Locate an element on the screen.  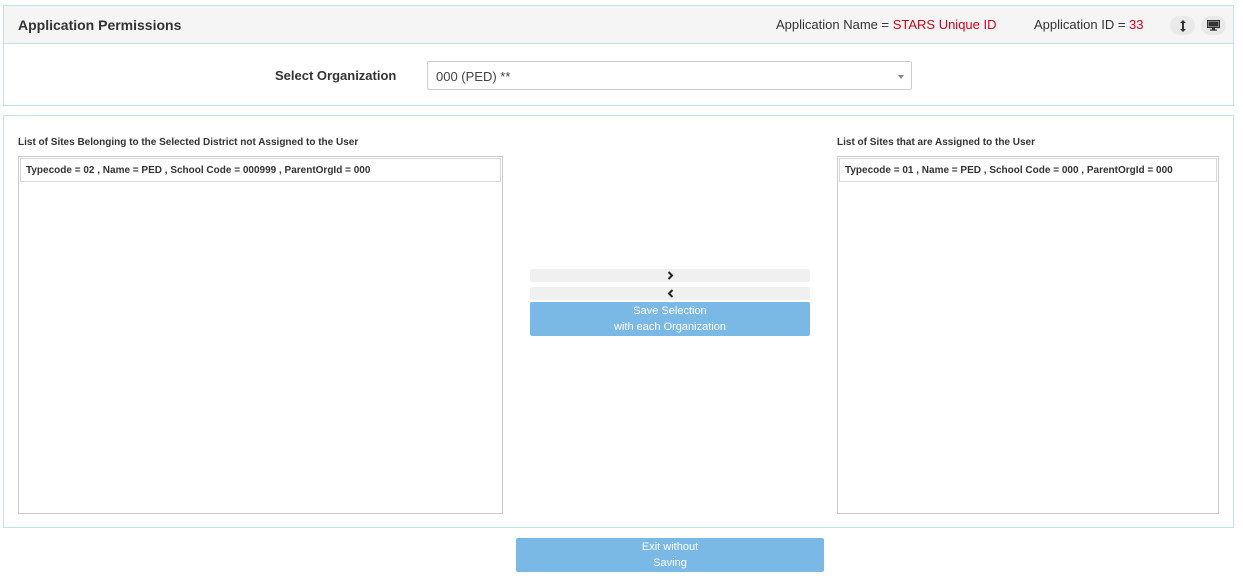
chevron-left-icon is located at coordinates (670, 293).